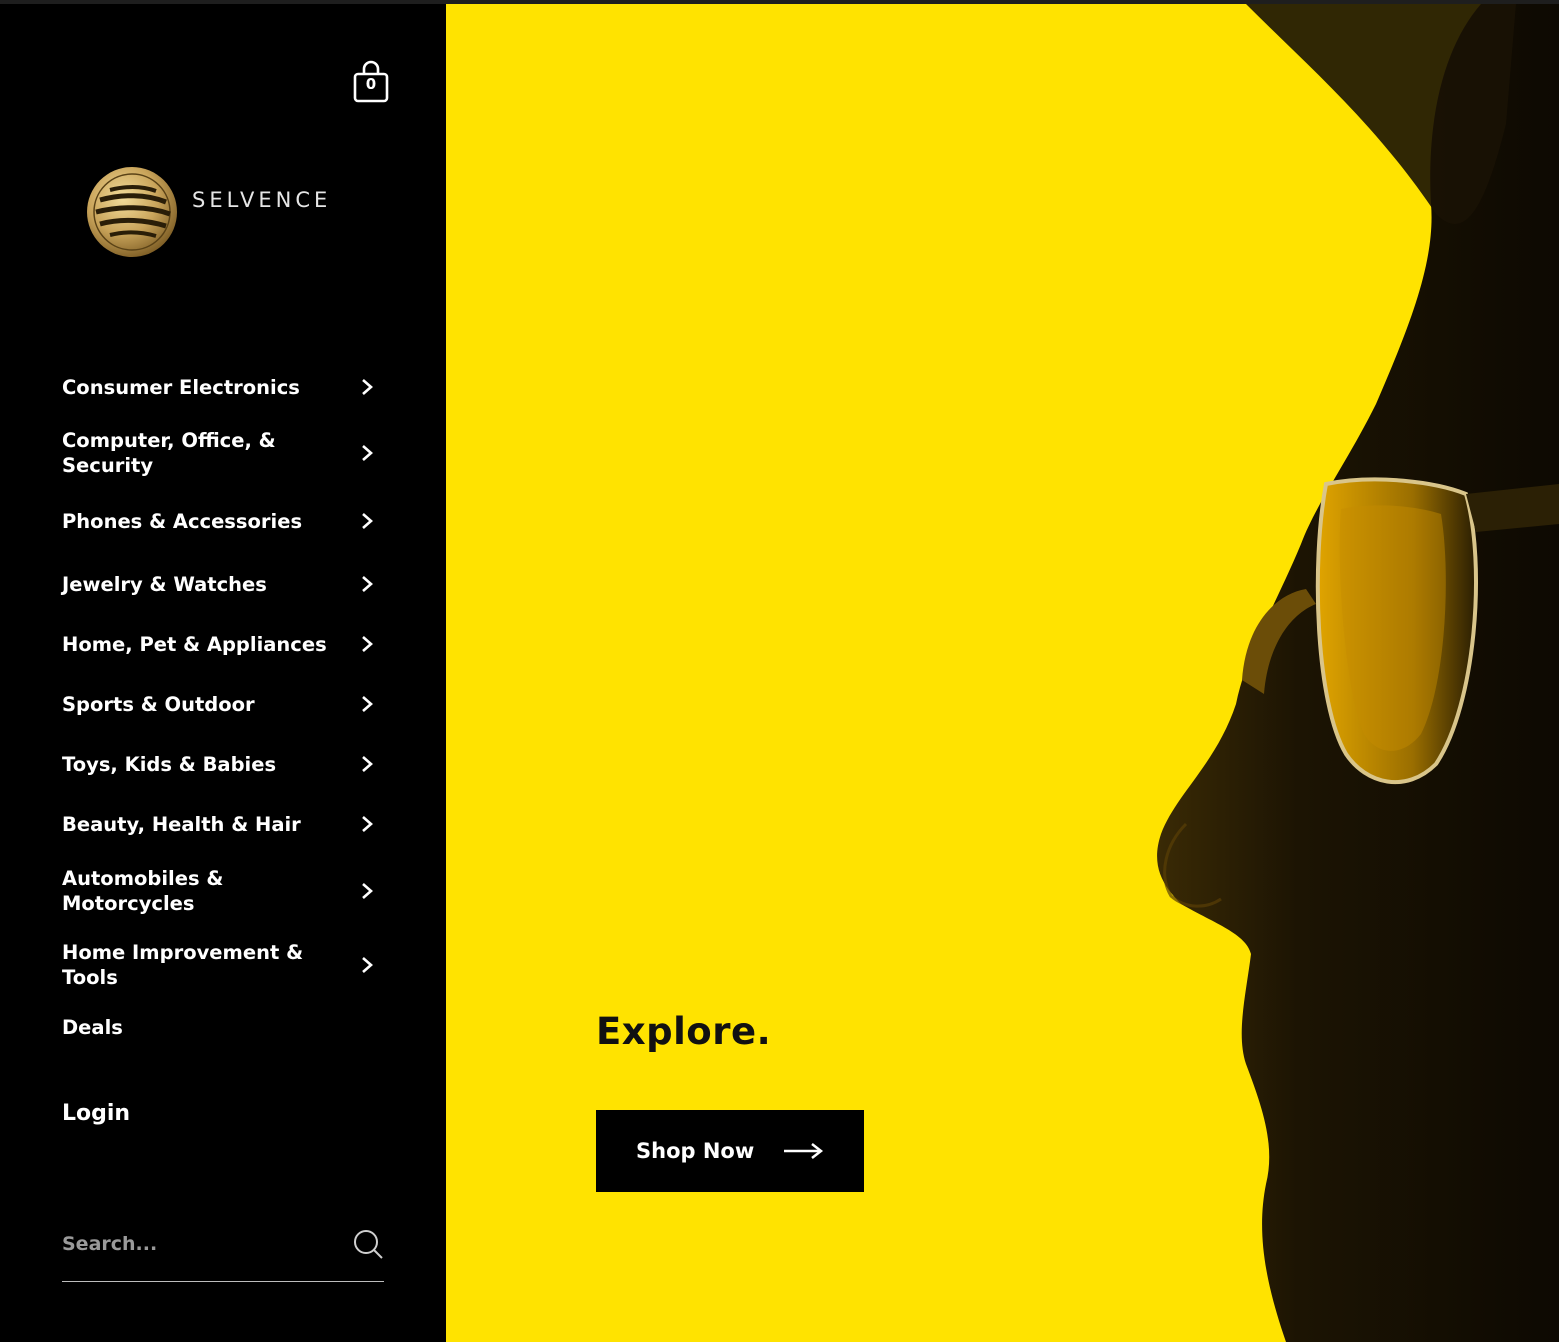 This screenshot has height=1342, width=1559. I want to click on nav-item-automobiles-motorcycles: Automobiles & Motorcycles, so click(222, 891).